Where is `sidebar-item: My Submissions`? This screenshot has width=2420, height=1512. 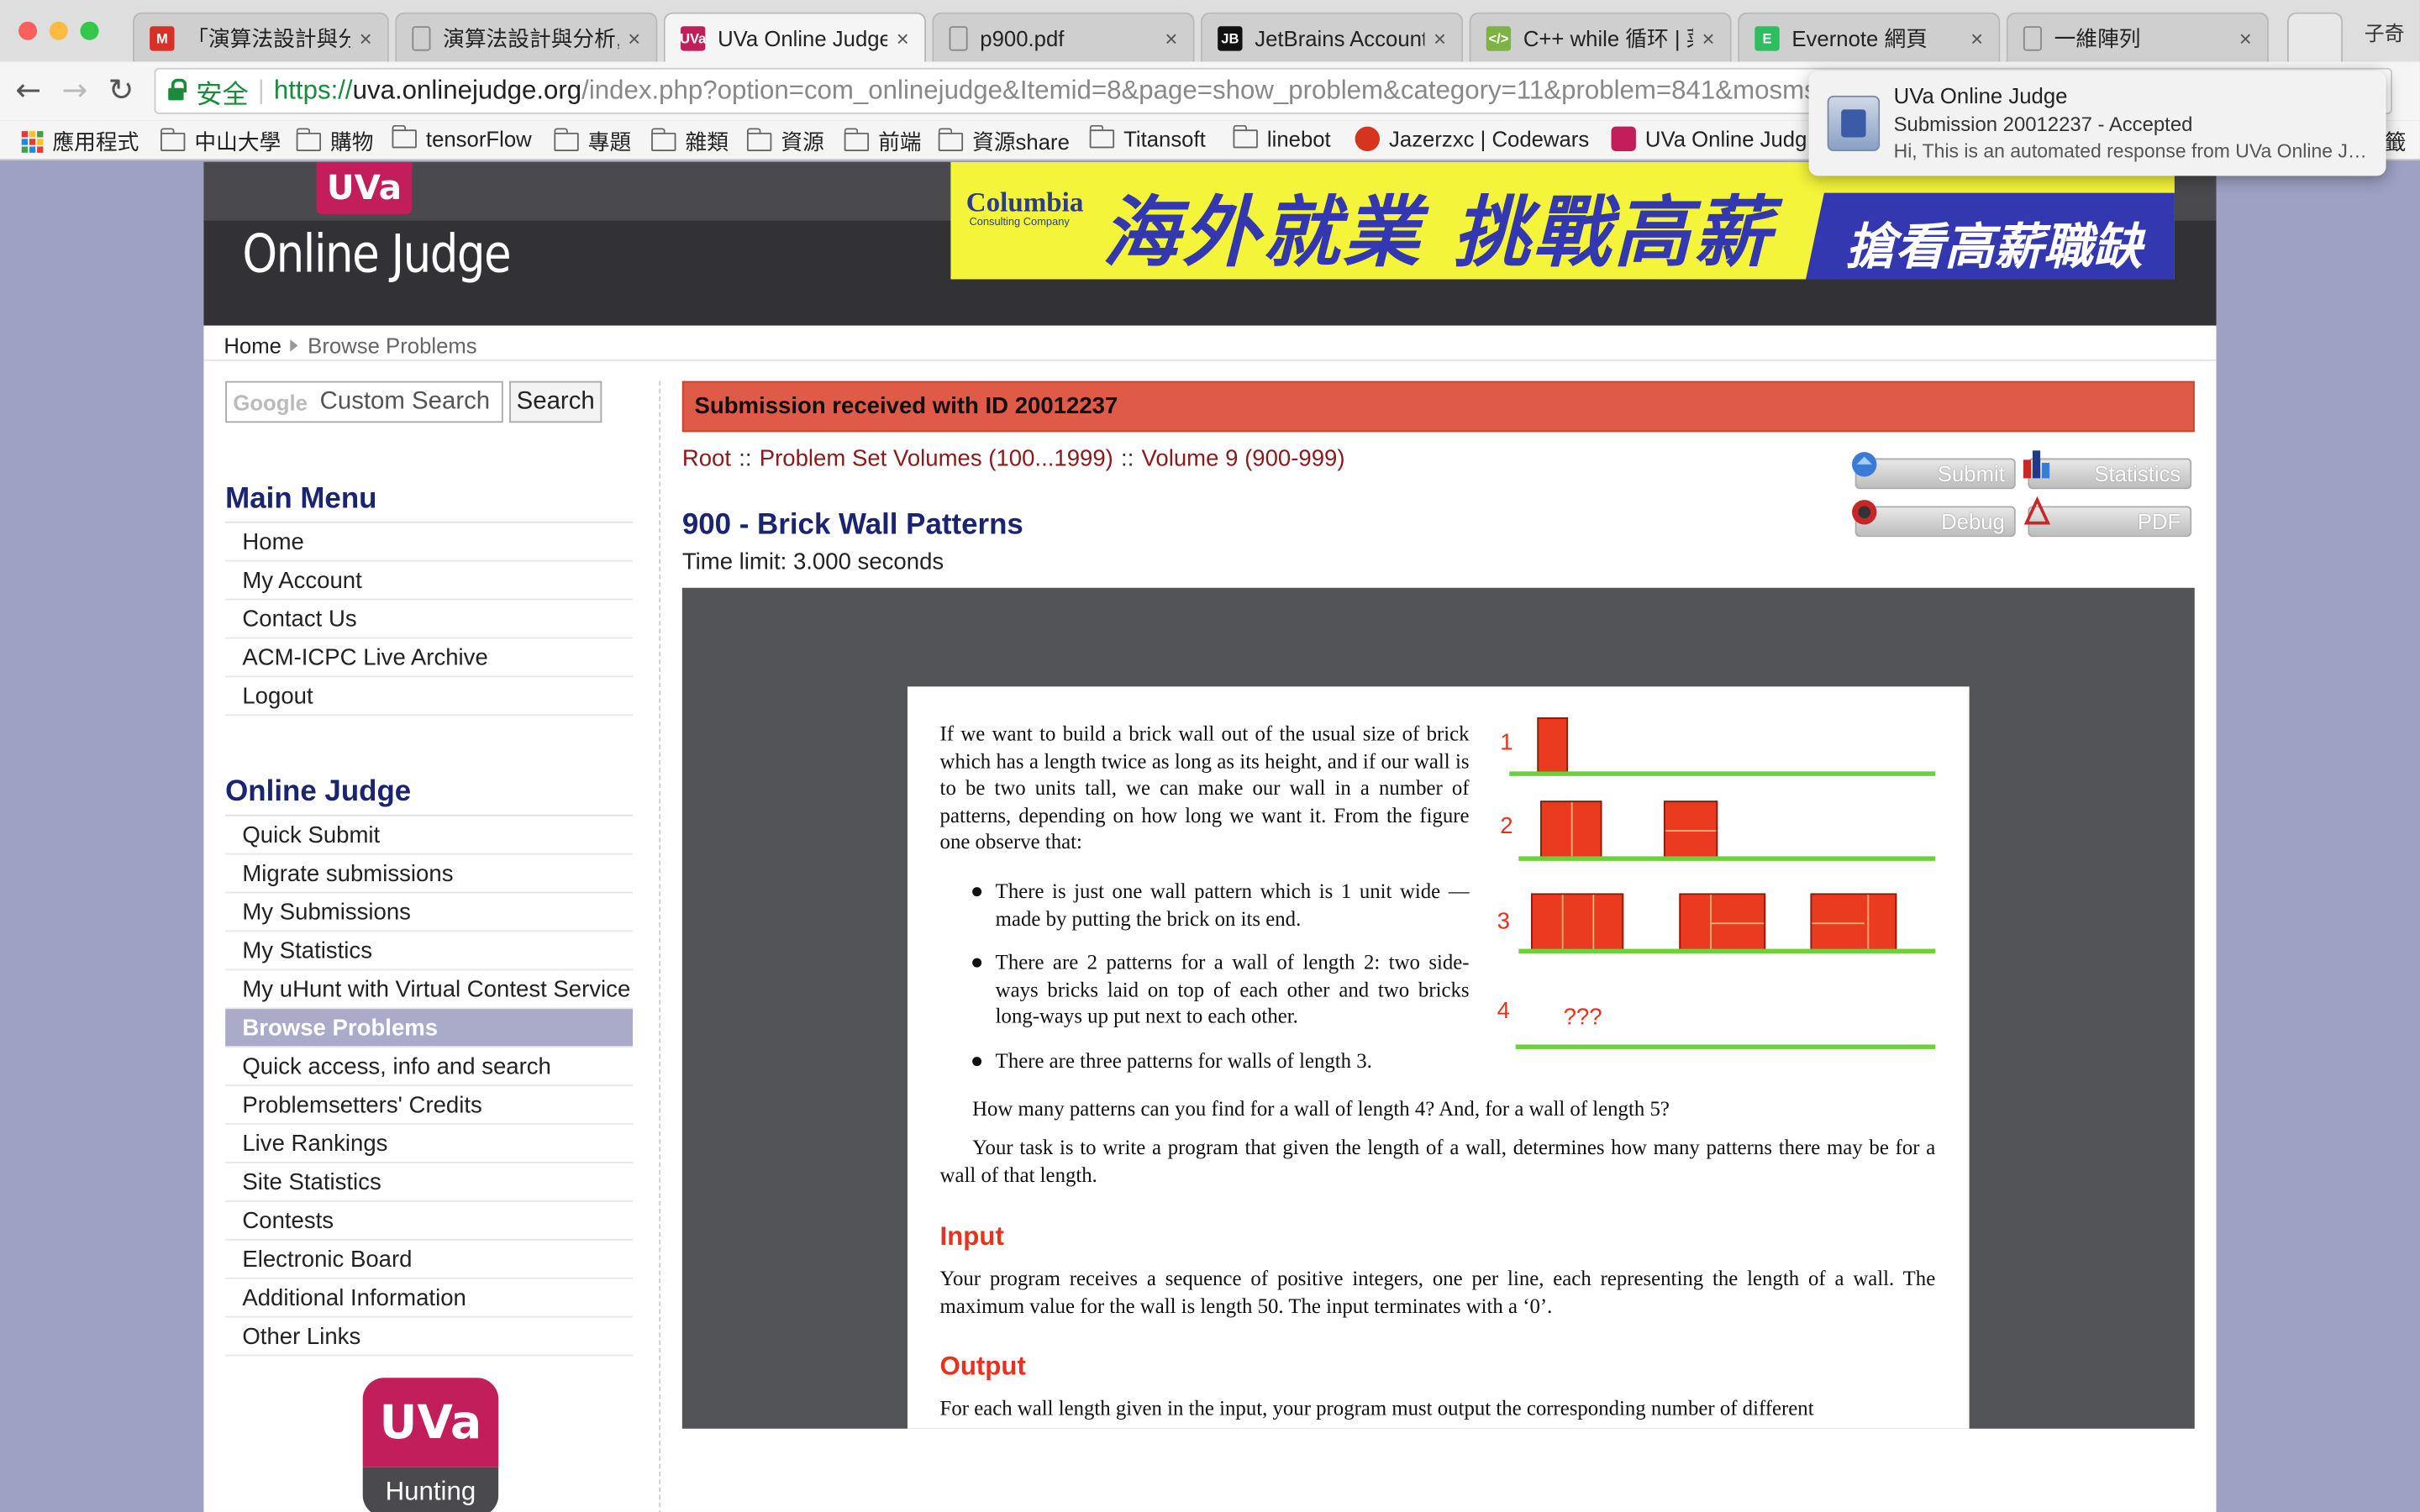 sidebar-item: My Submissions is located at coordinates (429, 912).